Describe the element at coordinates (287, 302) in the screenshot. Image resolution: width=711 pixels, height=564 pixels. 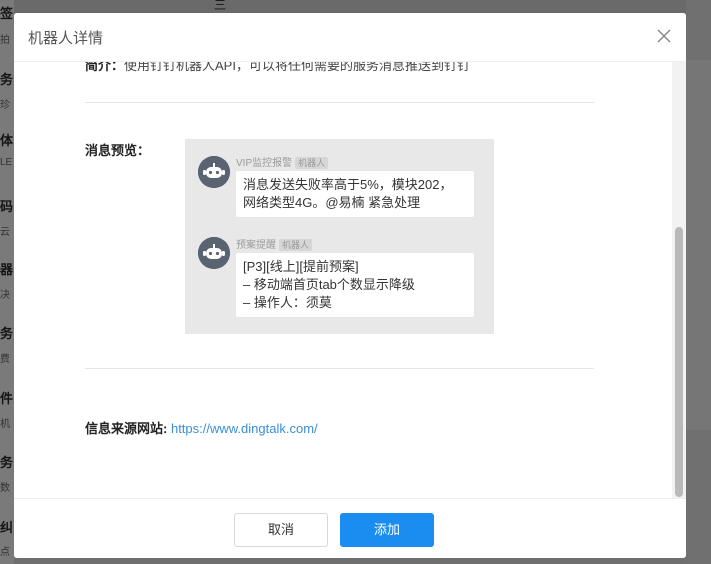
I see `message-line: – 操作人：须莫` at that location.